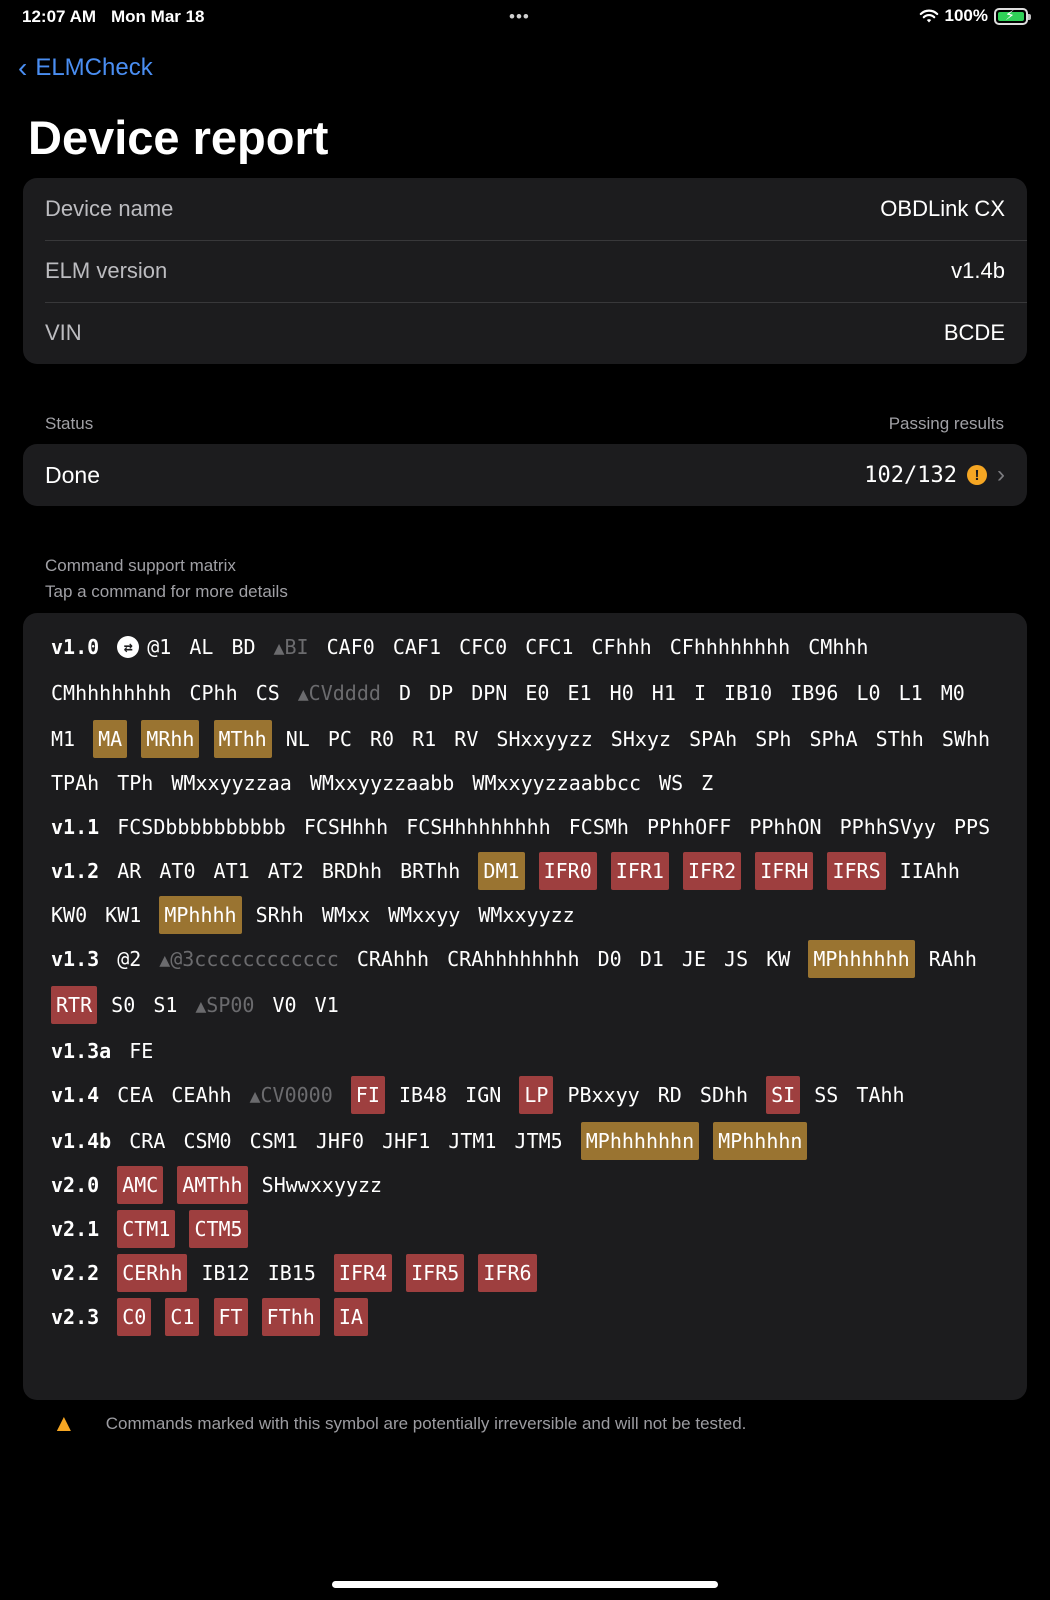 Image resolution: width=1050 pixels, height=1600 pixels. Describe the element at coordinates (539, 1141) in the screenshot. I see `command-jtm5: JTM5` at that location.